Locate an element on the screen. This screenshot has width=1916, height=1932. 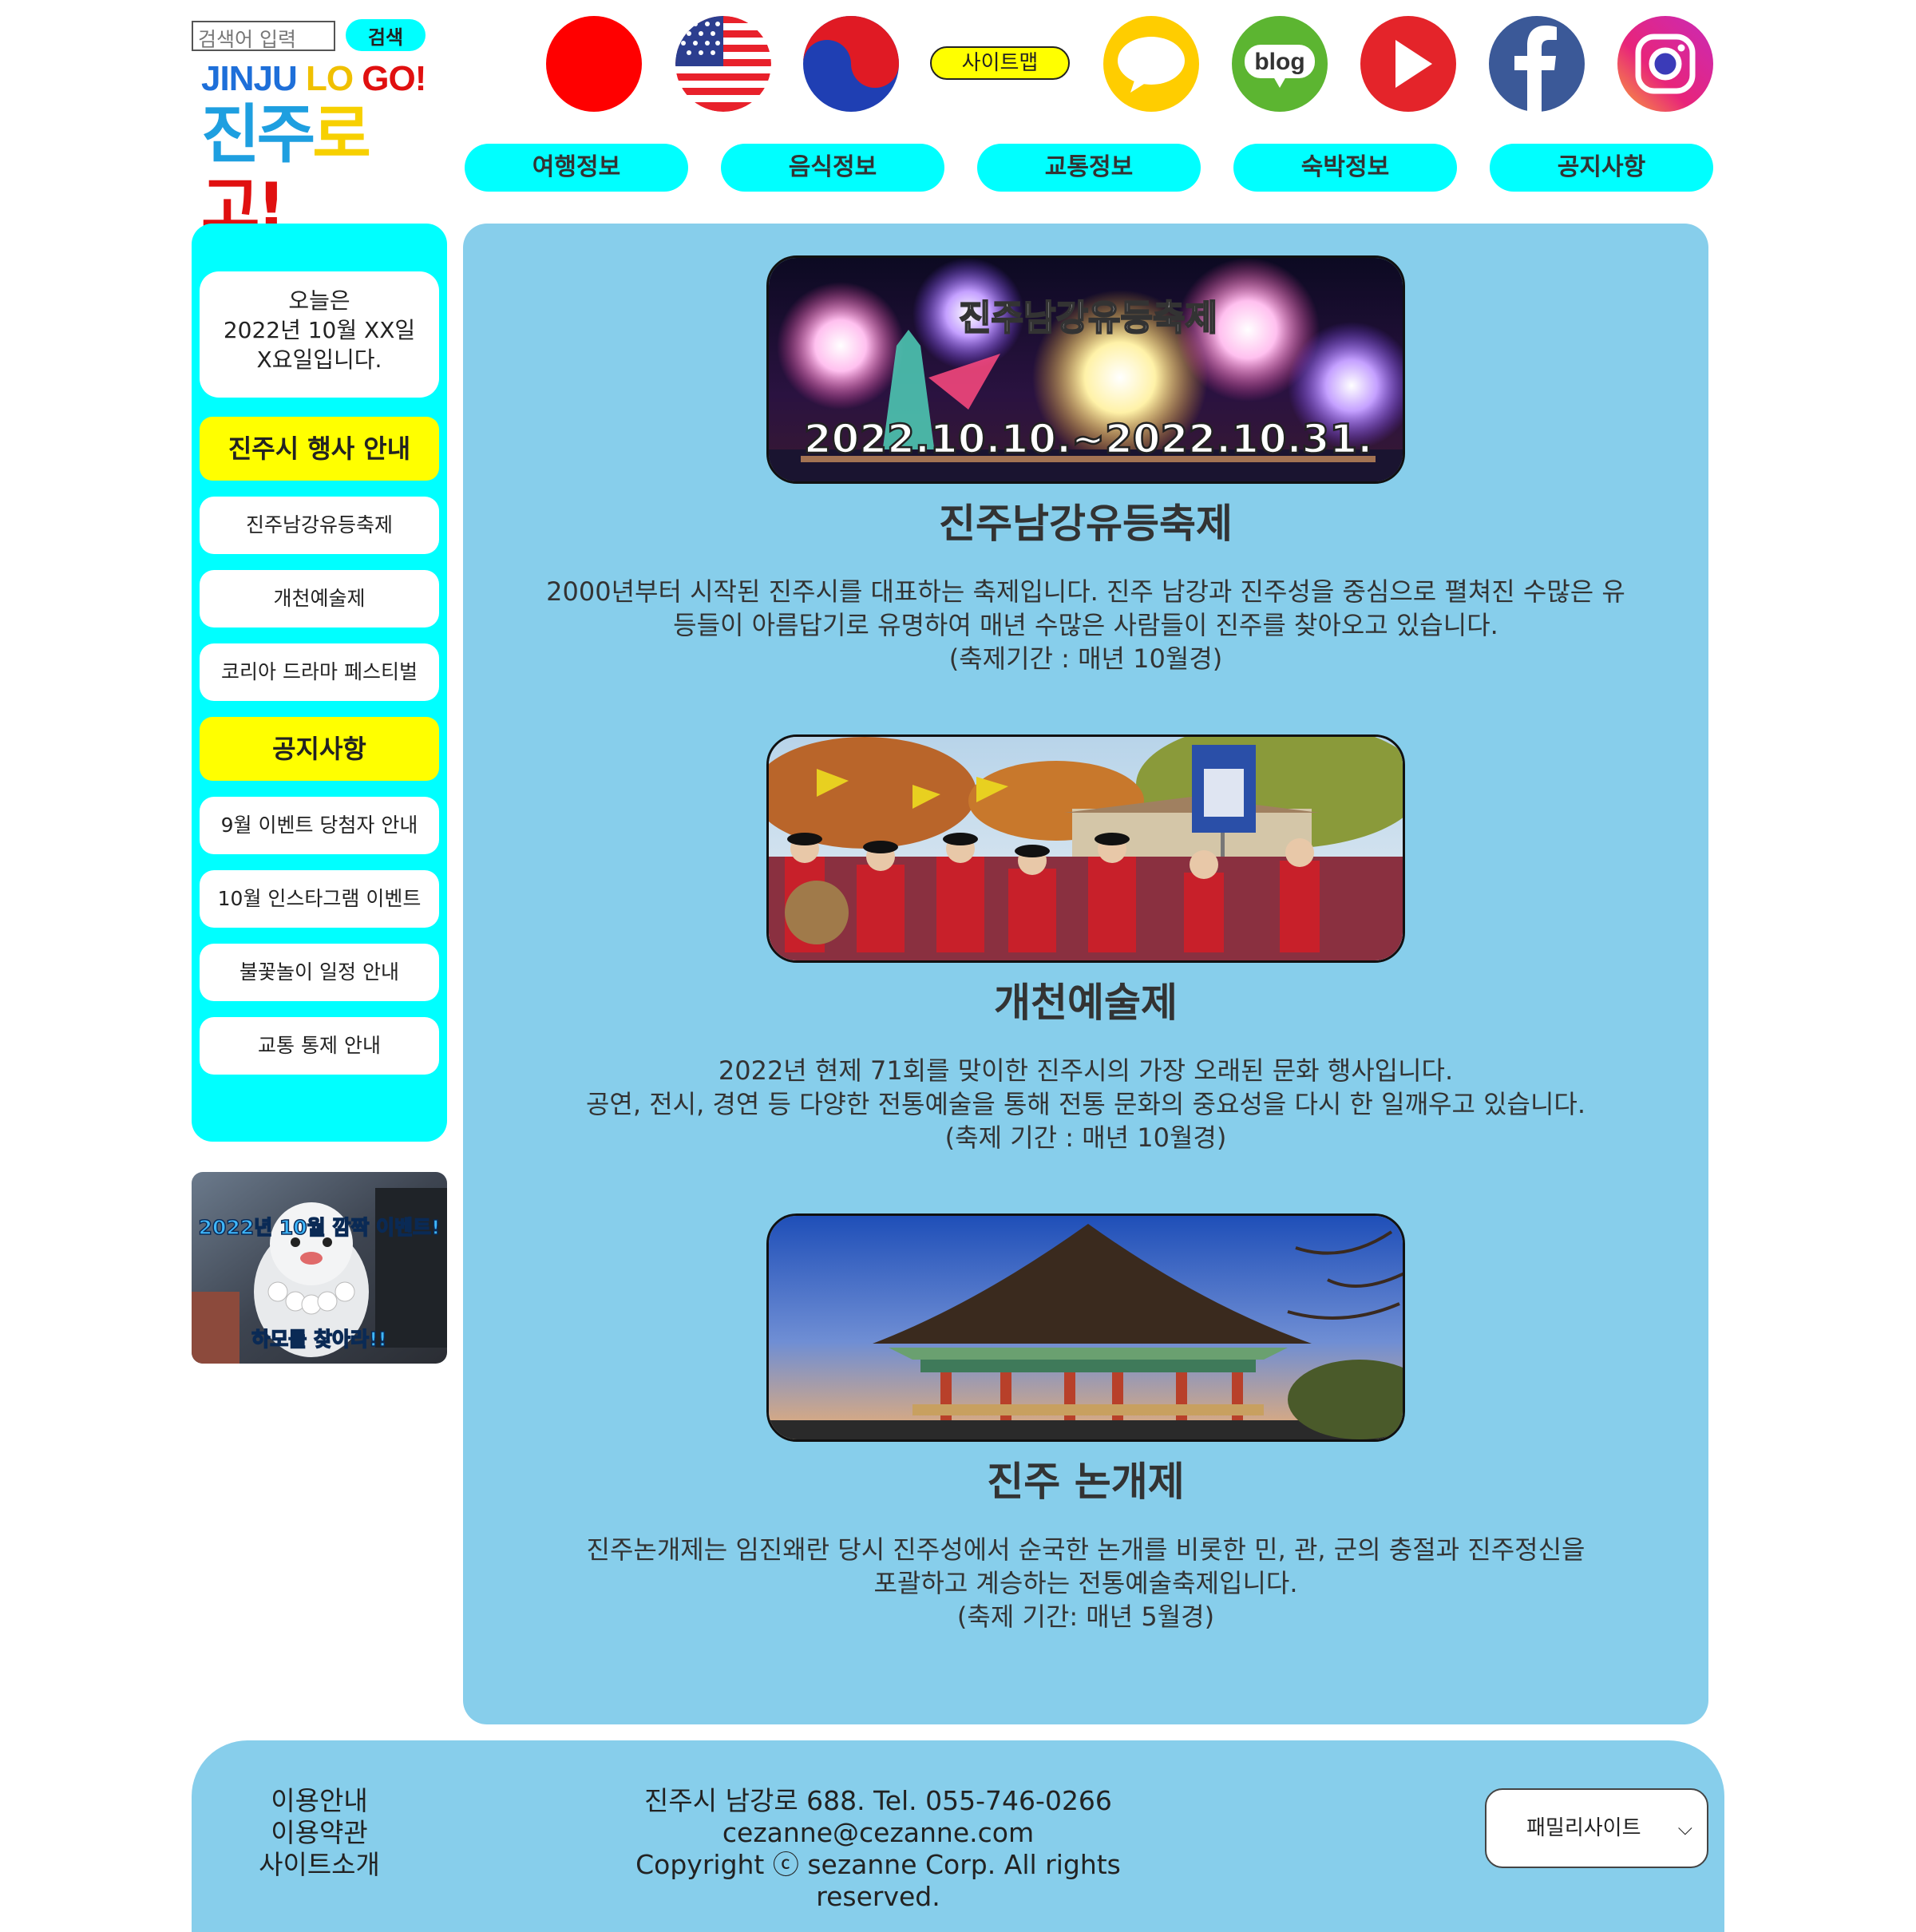
facebook-icon is located at coordinates (1537, 64).